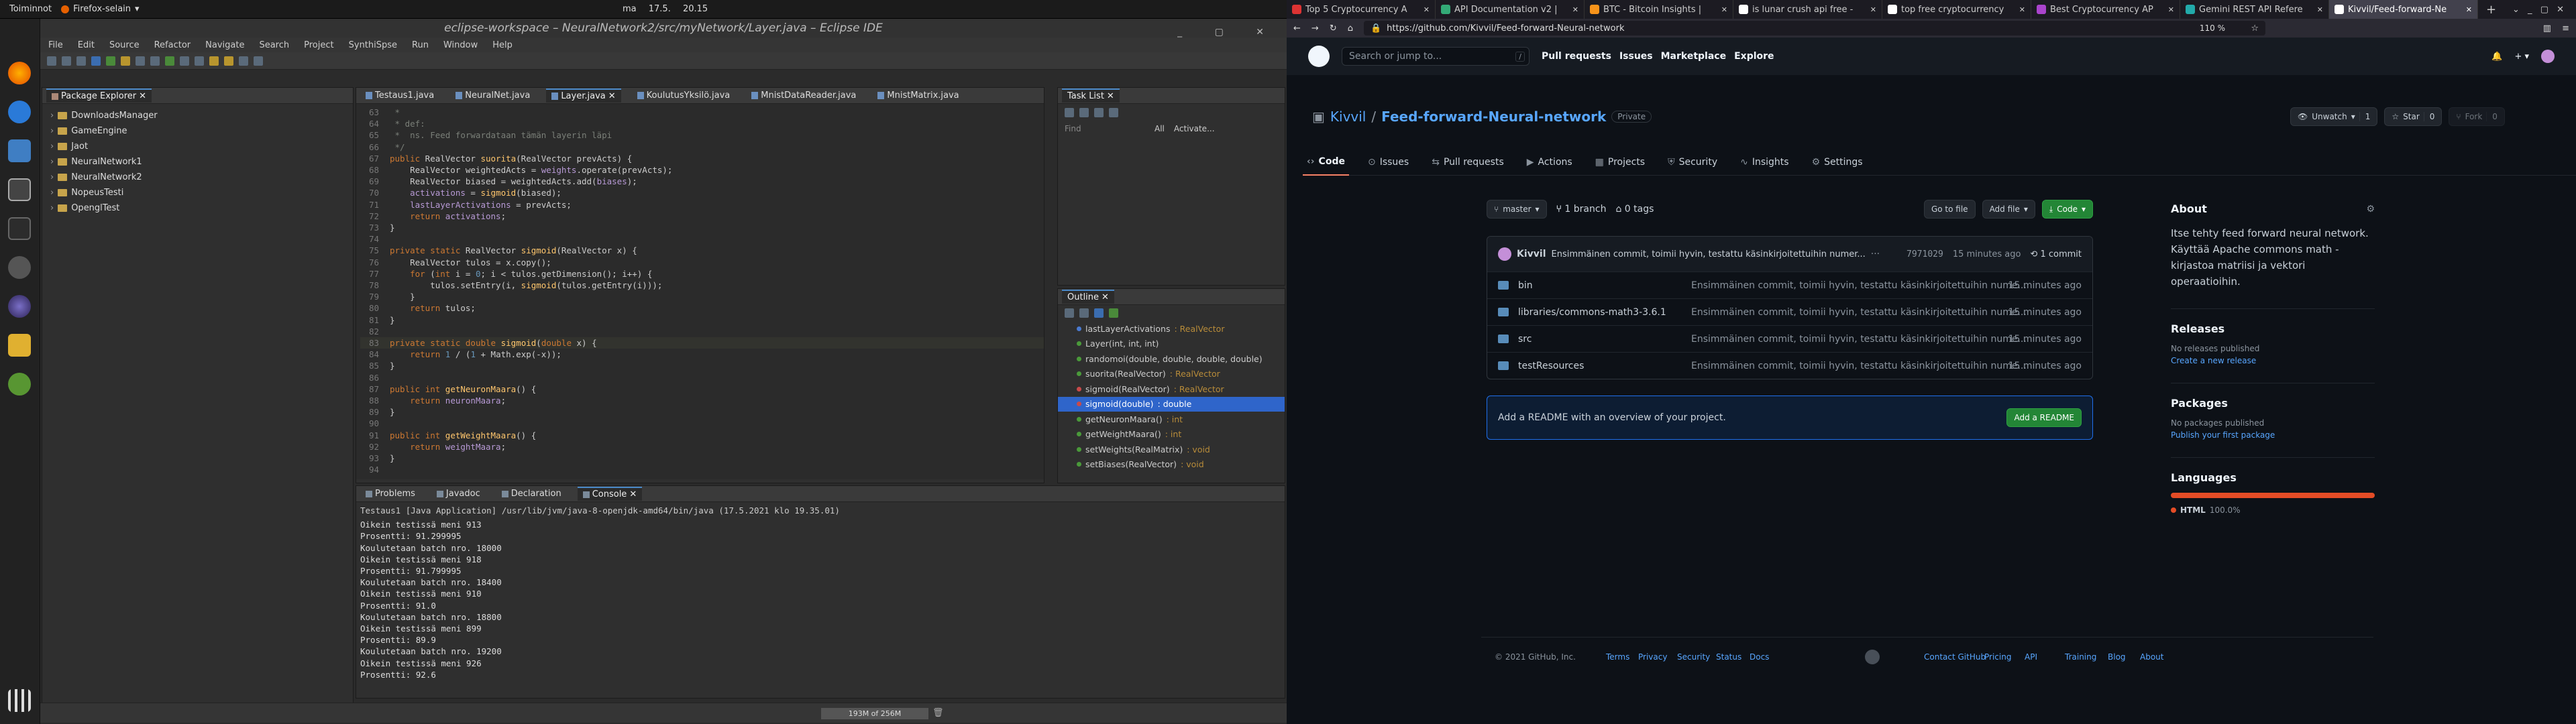  Describe the element at coordinates (243, 61) in the screenshot. I see `back-icon` at that location.